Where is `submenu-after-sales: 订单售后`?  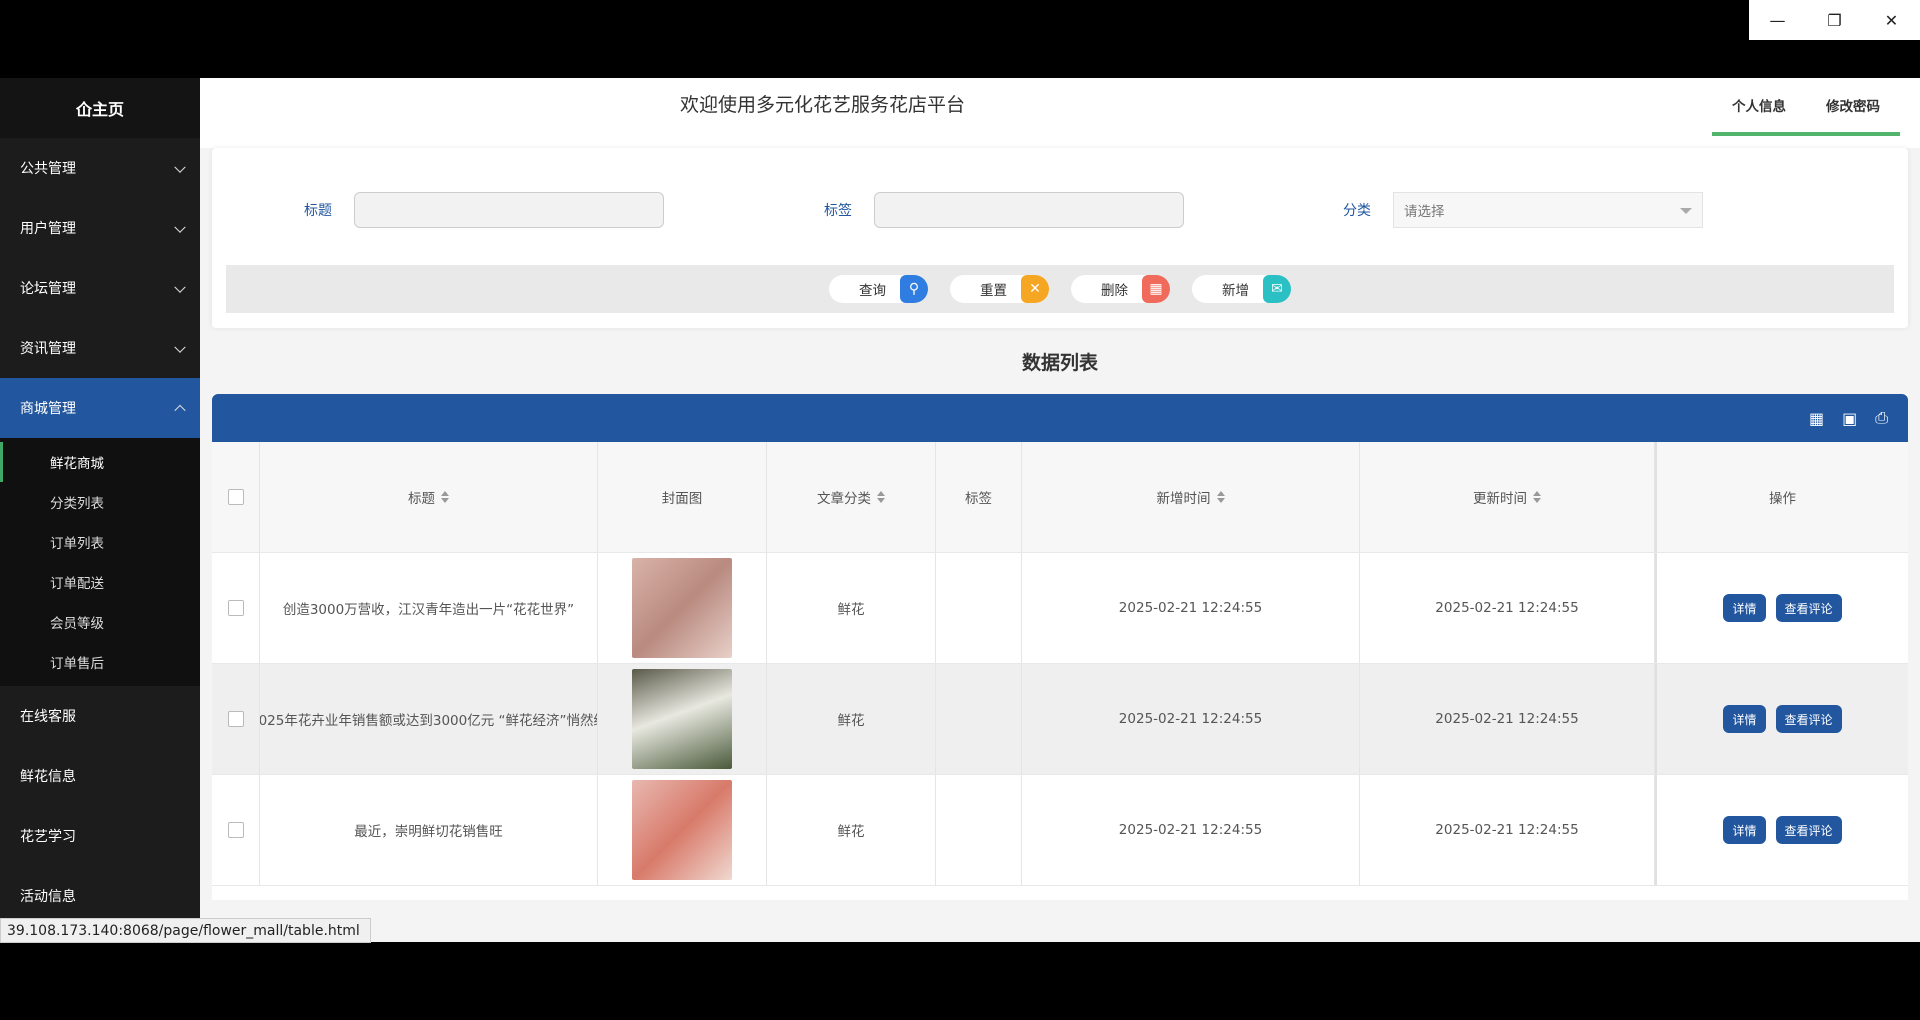 submenu-after-sales: 订单售后 is located at coordinates (100, 662).